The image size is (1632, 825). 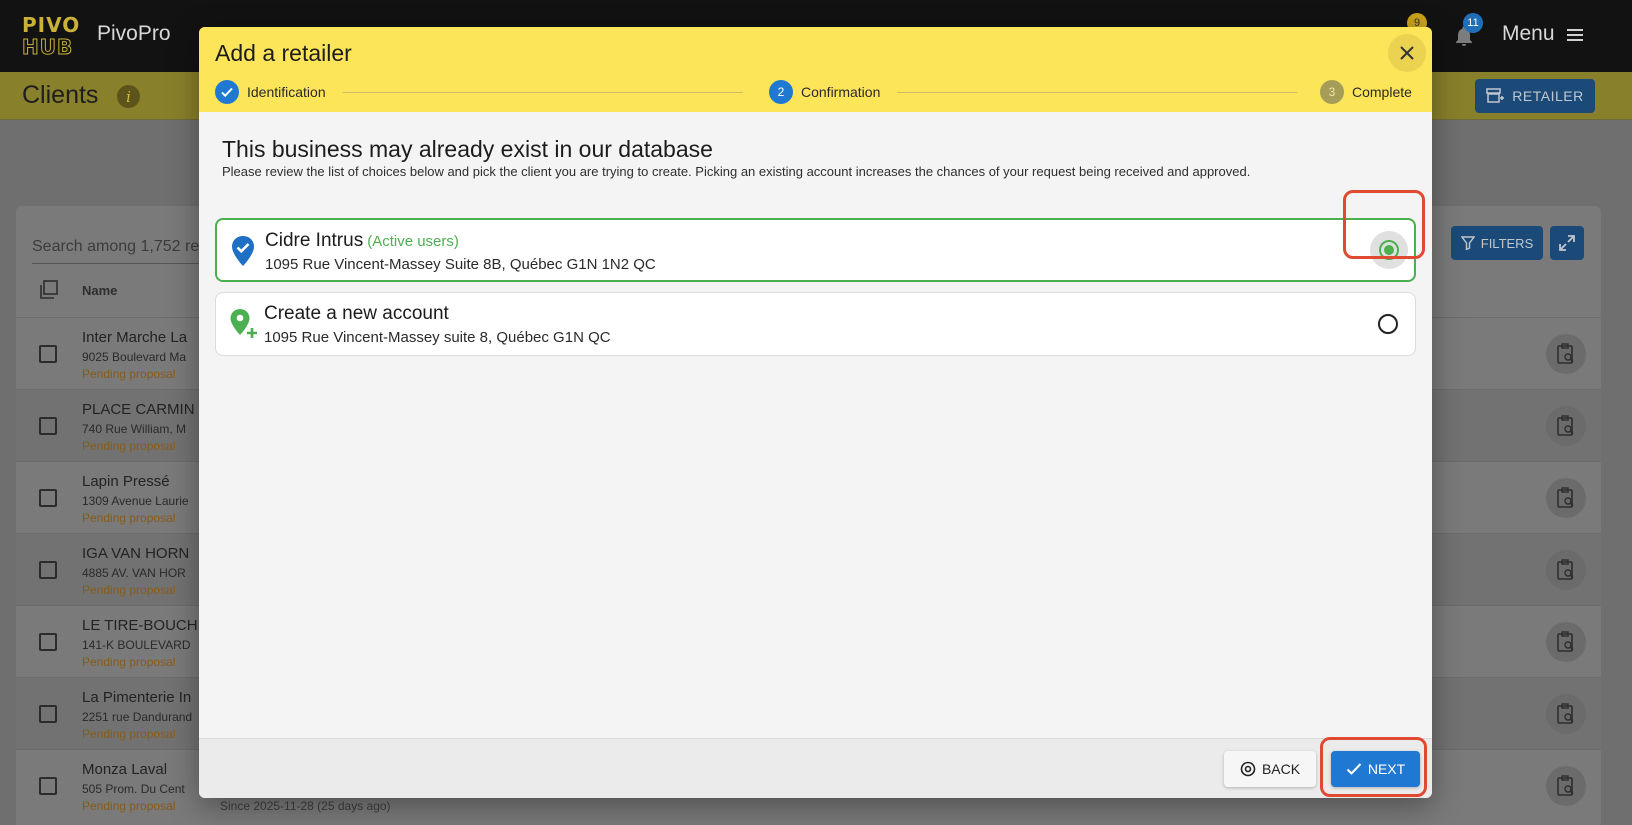 I want to click on add-retailer-button: RETAILER, so click(x=1535, y=96).